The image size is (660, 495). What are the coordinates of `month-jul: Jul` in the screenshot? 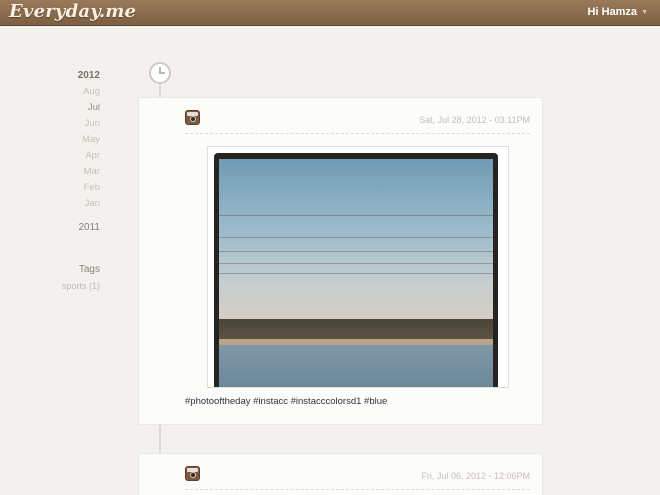 It's located at (52, 108).